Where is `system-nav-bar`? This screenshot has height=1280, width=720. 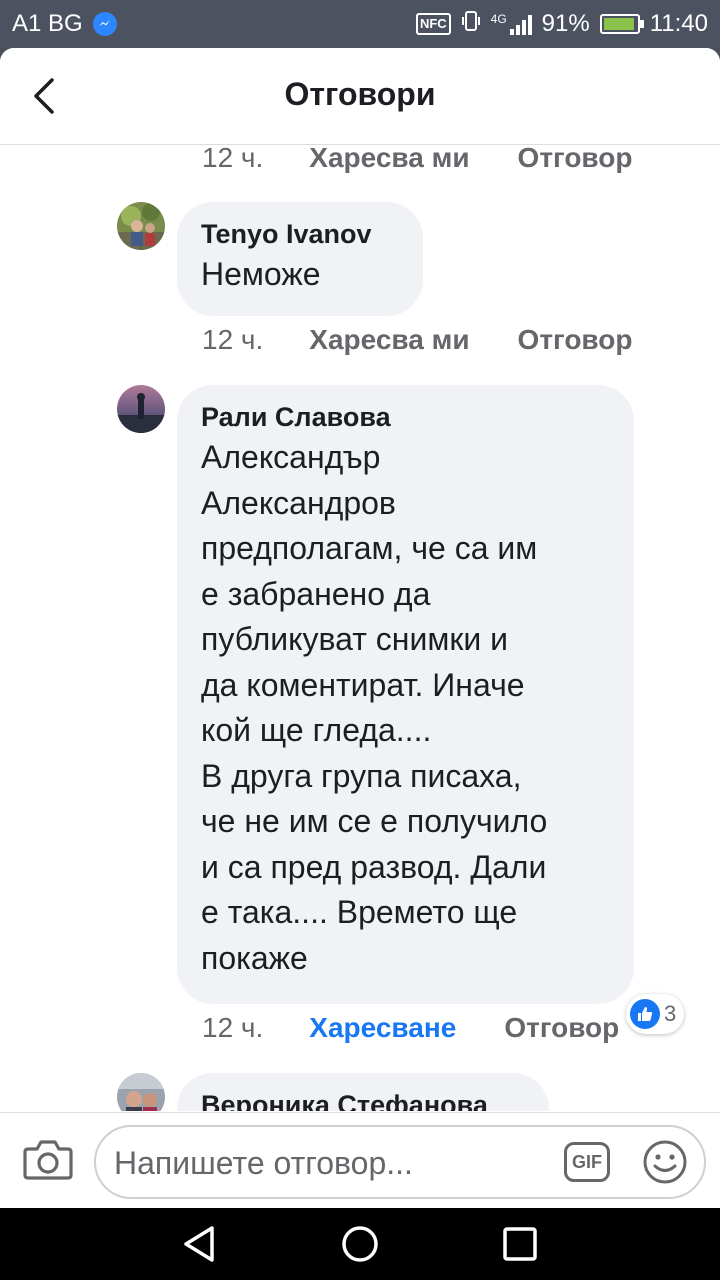
system-nav-bar is located at coordinates (360, 1244).